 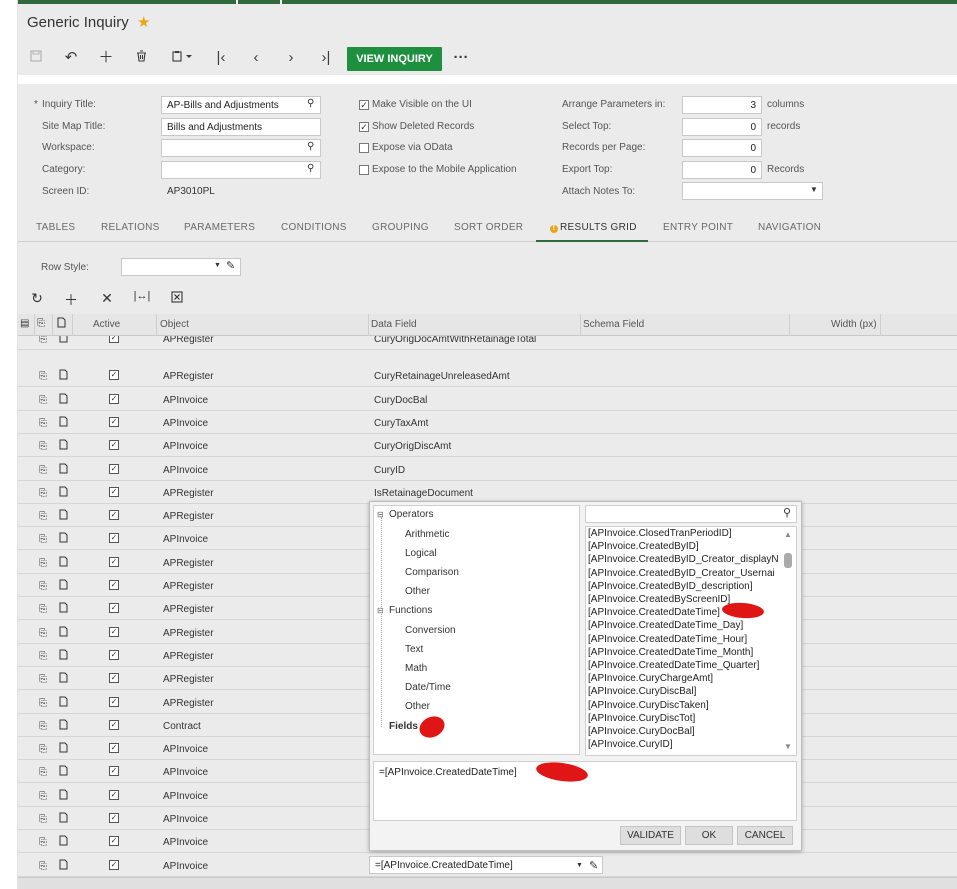 I want to click on field-list-item: [APInvoice.CreatedByID_Creator_Usernai, so click(x=681, y=573).